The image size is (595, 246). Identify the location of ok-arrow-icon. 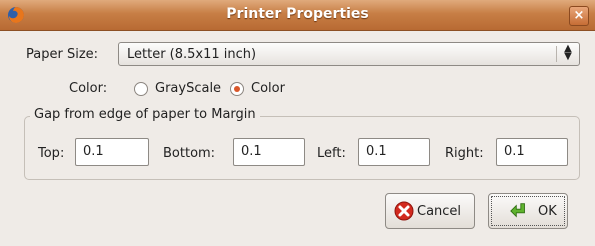
(517, 210).